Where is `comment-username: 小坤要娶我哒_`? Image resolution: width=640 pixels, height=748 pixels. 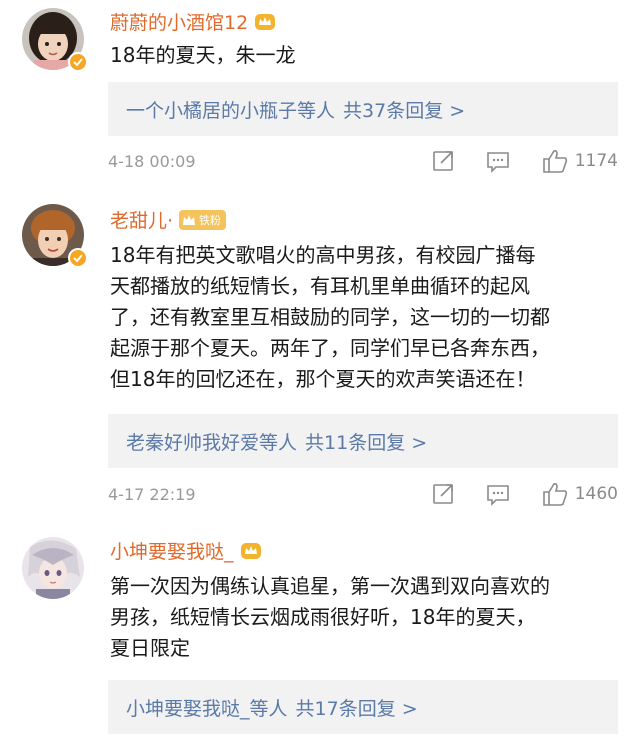
comment-username: 小坤要娶我哒_ is located at coordinates (186, 550).